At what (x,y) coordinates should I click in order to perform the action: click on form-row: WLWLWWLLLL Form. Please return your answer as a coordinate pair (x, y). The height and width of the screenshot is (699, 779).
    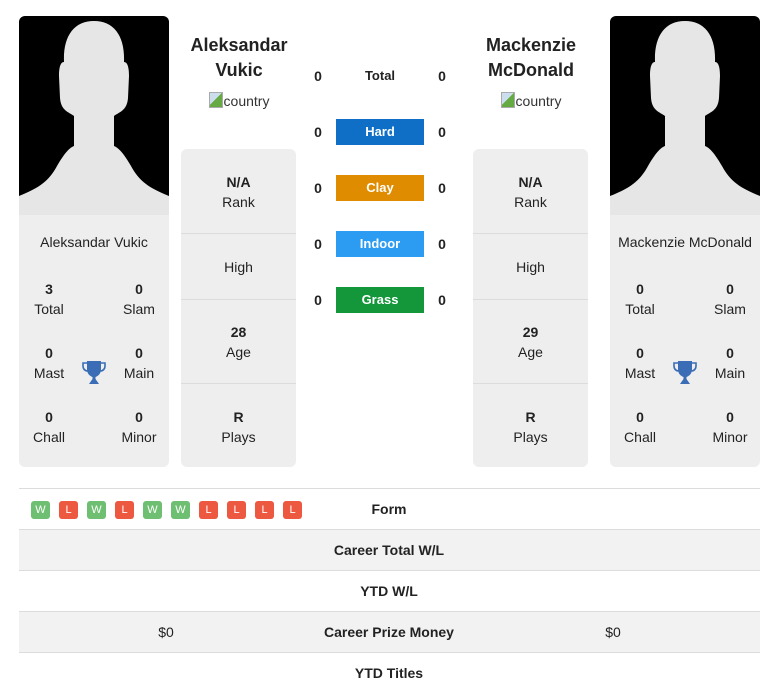
    Looking at the image, I should click on (389, 508).